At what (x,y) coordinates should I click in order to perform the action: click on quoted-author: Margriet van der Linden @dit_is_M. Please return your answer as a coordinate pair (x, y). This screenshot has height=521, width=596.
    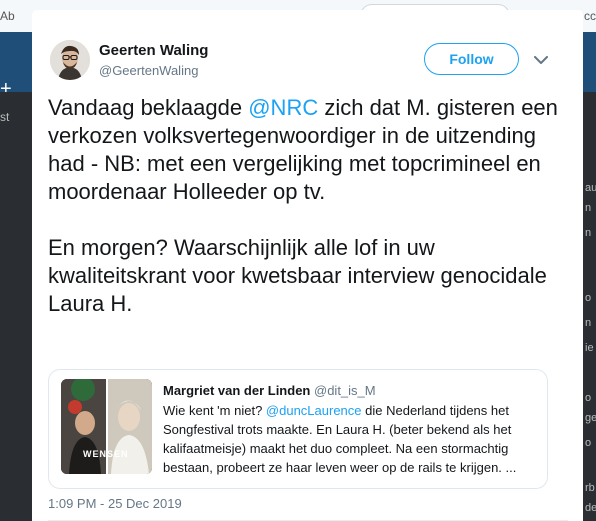
    Looking at the image, I should click on (269, 390).